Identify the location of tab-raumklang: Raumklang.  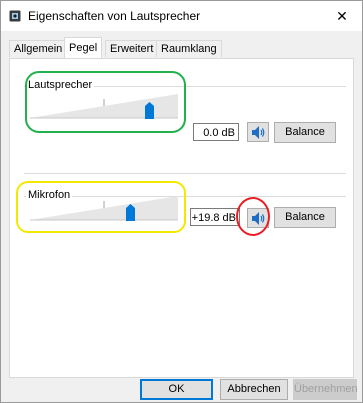
(189, 48).